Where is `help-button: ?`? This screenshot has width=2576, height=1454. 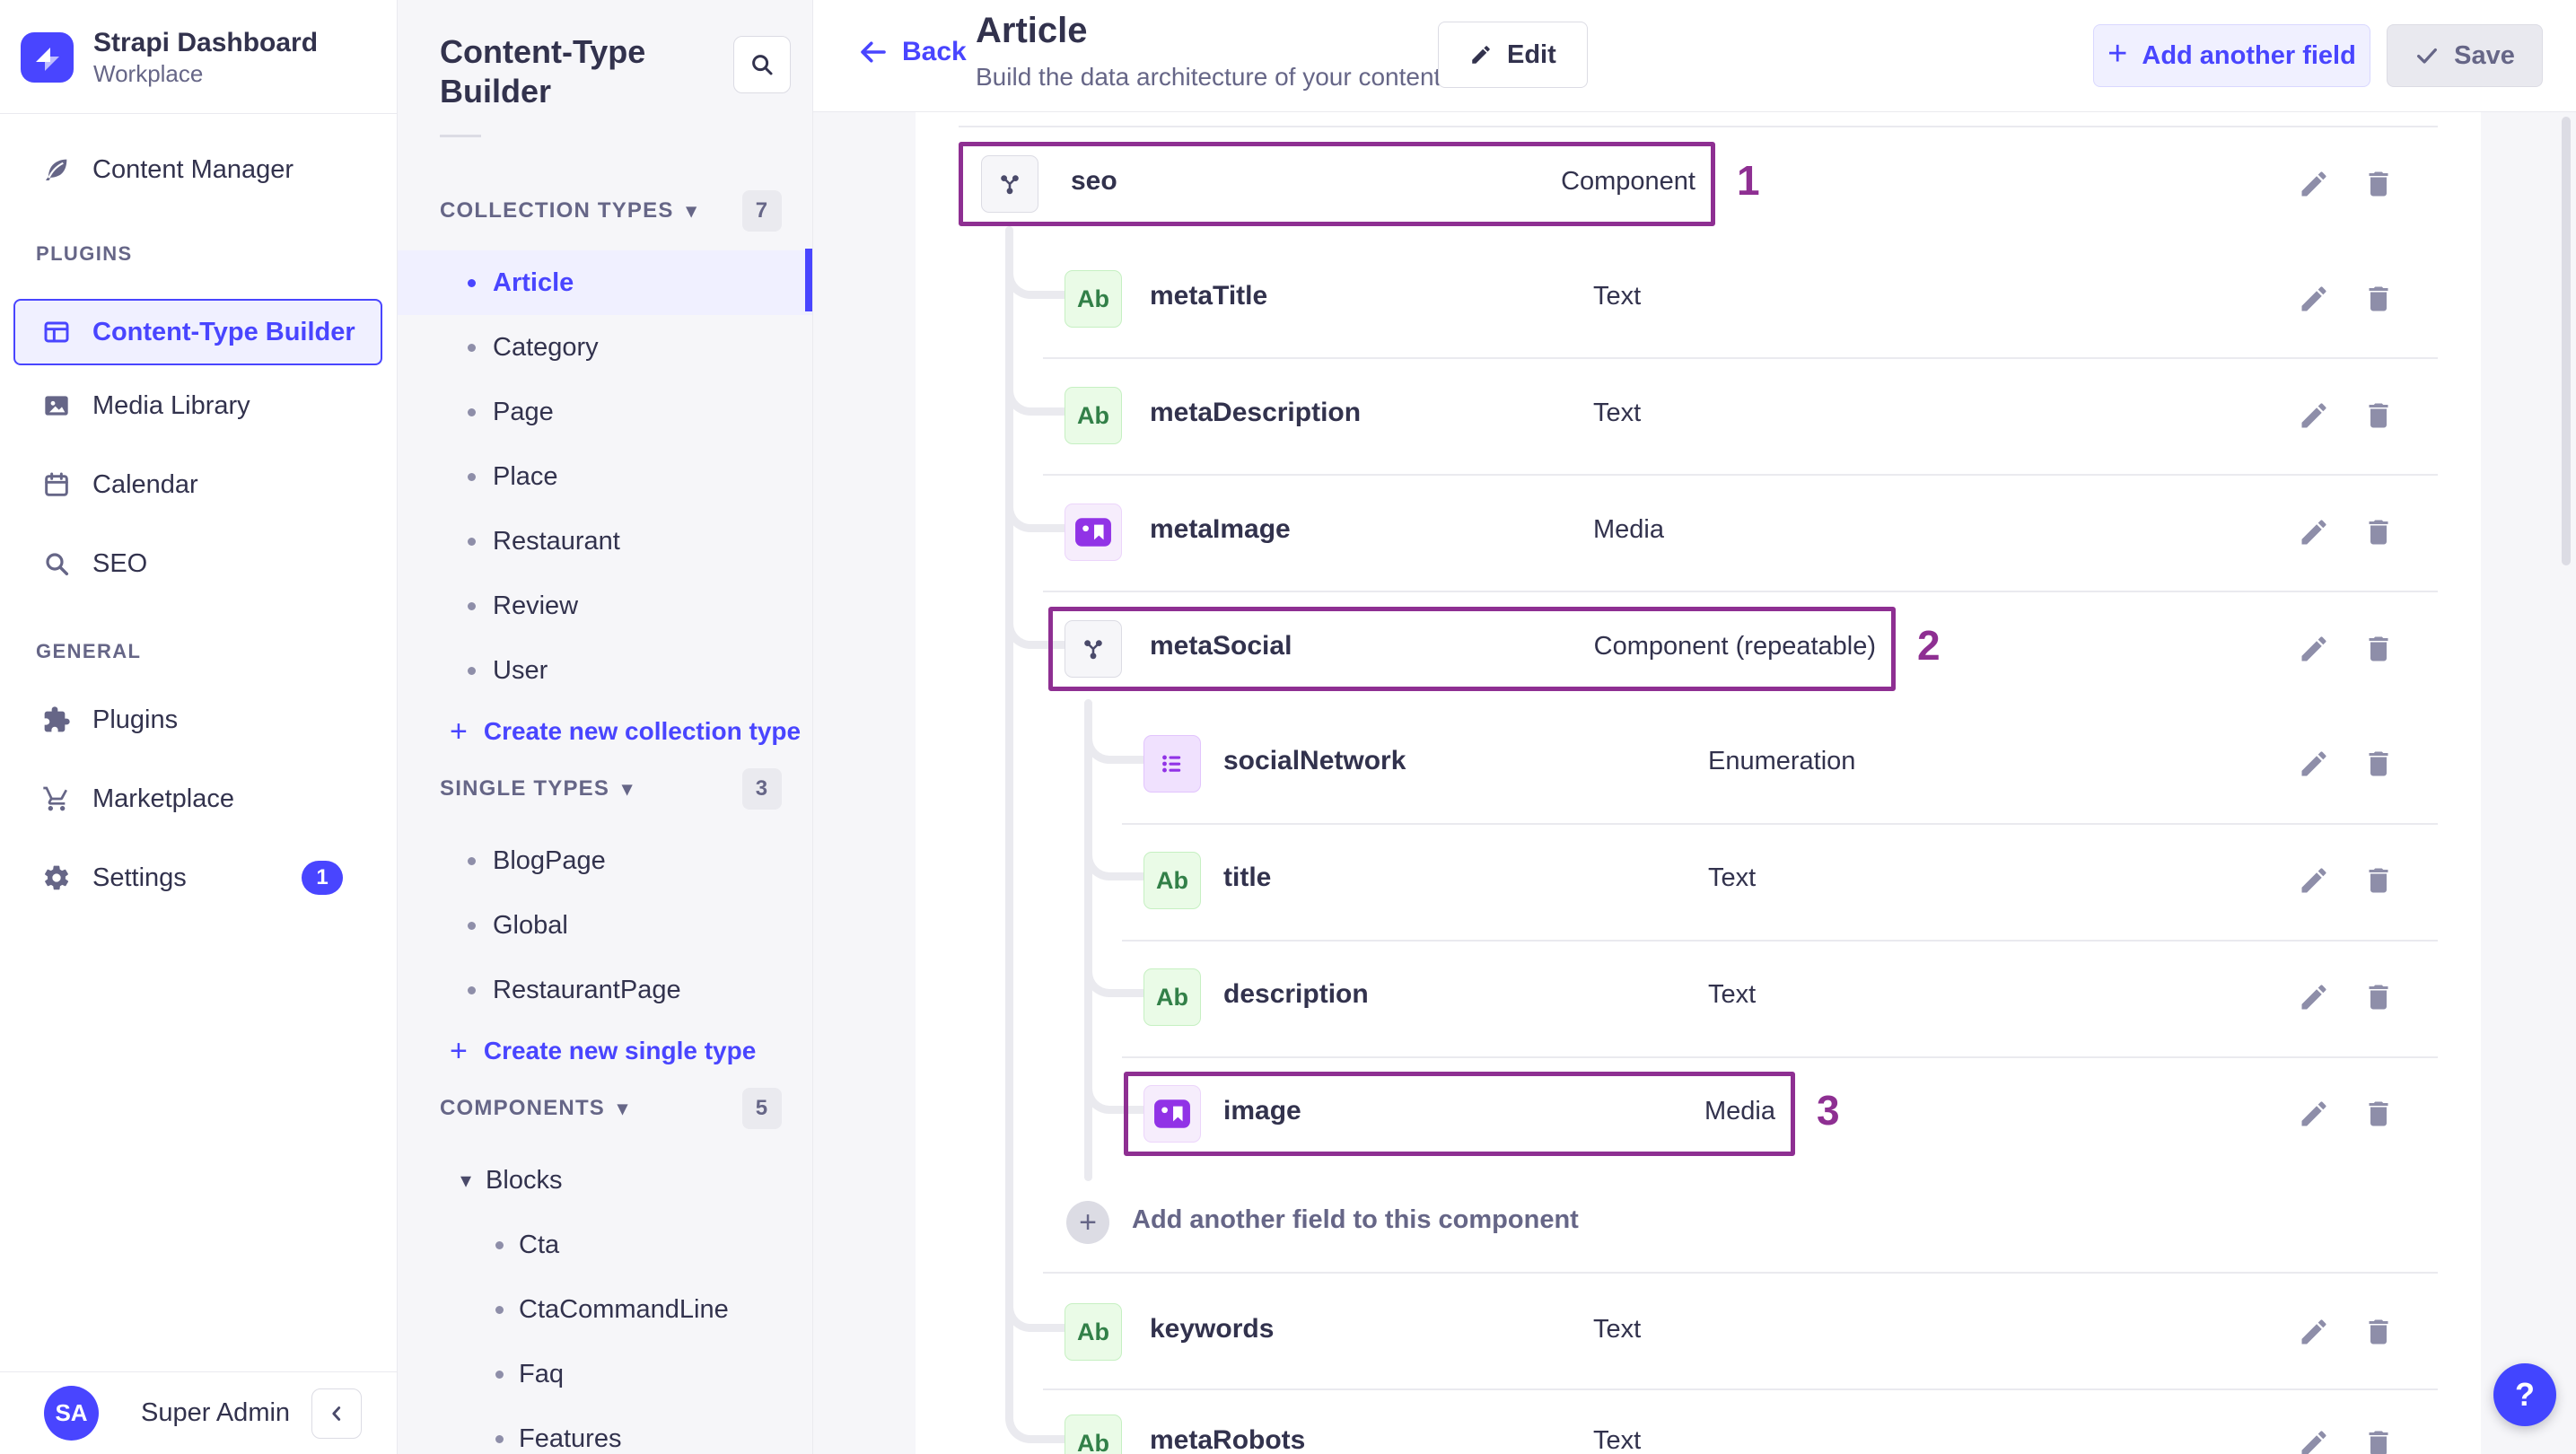 help-button: ? is located at coordinates (2524, 1394).